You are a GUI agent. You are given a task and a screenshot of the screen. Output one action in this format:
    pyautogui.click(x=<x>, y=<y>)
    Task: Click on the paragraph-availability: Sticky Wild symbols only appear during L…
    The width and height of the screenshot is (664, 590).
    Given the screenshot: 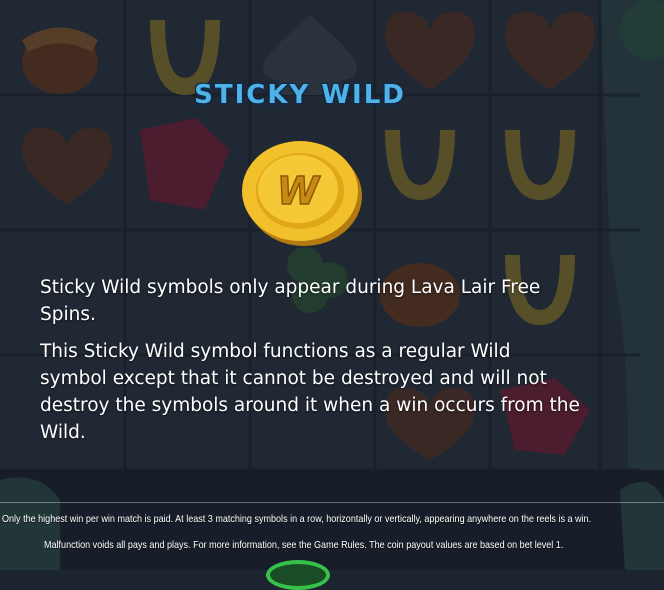 What is the action you would take?
    pyautogui.click(x=290, y=301)
    